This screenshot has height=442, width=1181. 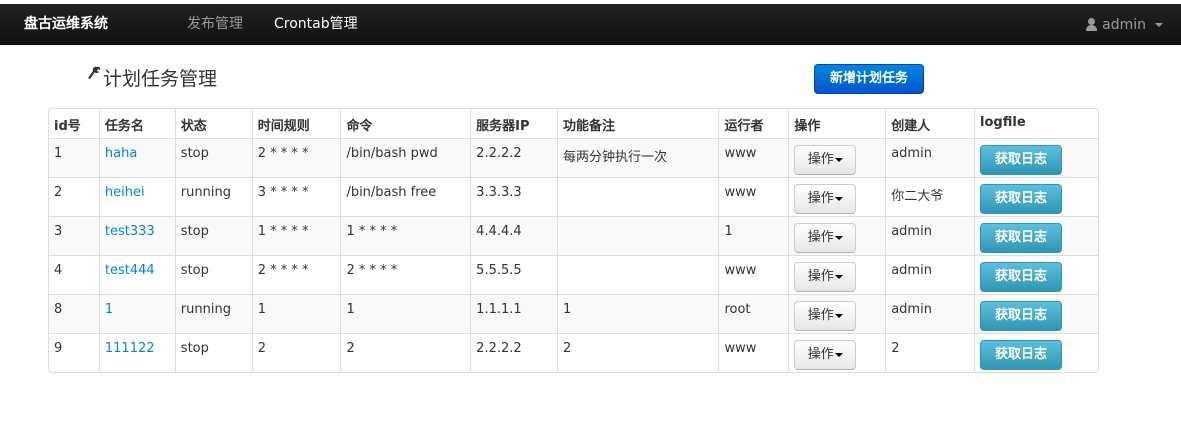 I want to click on task-name-link: test333, so click(x=130, y=231).